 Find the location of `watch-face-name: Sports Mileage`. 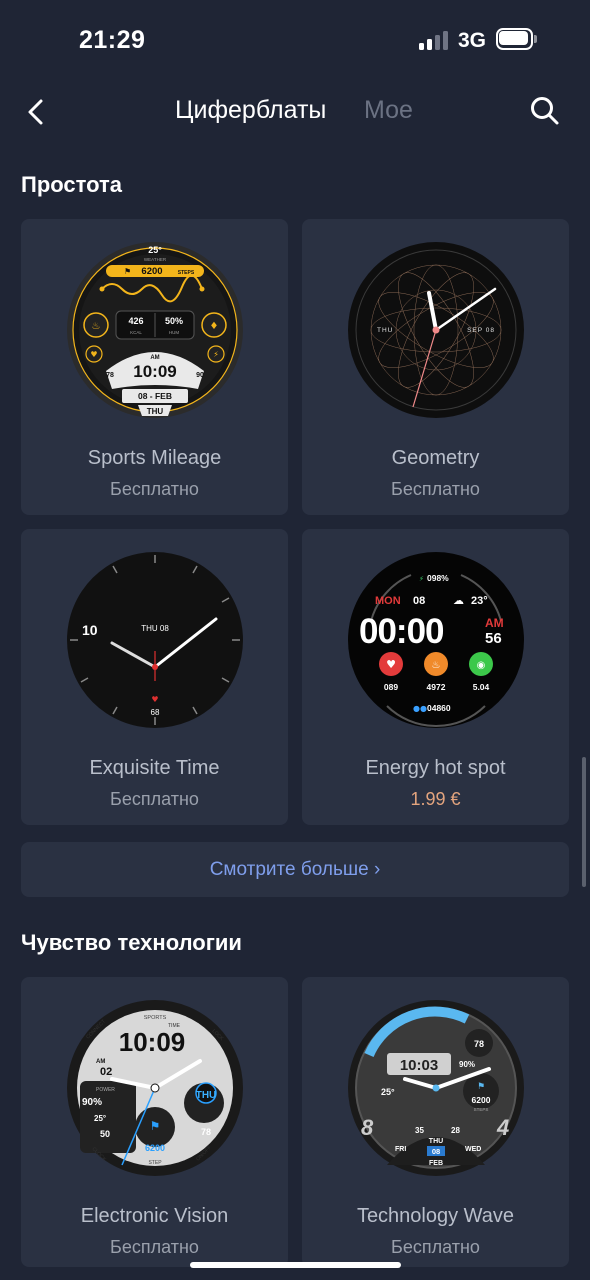

watch-face-name: Sports Mileage is located at coordinates (154, 458).